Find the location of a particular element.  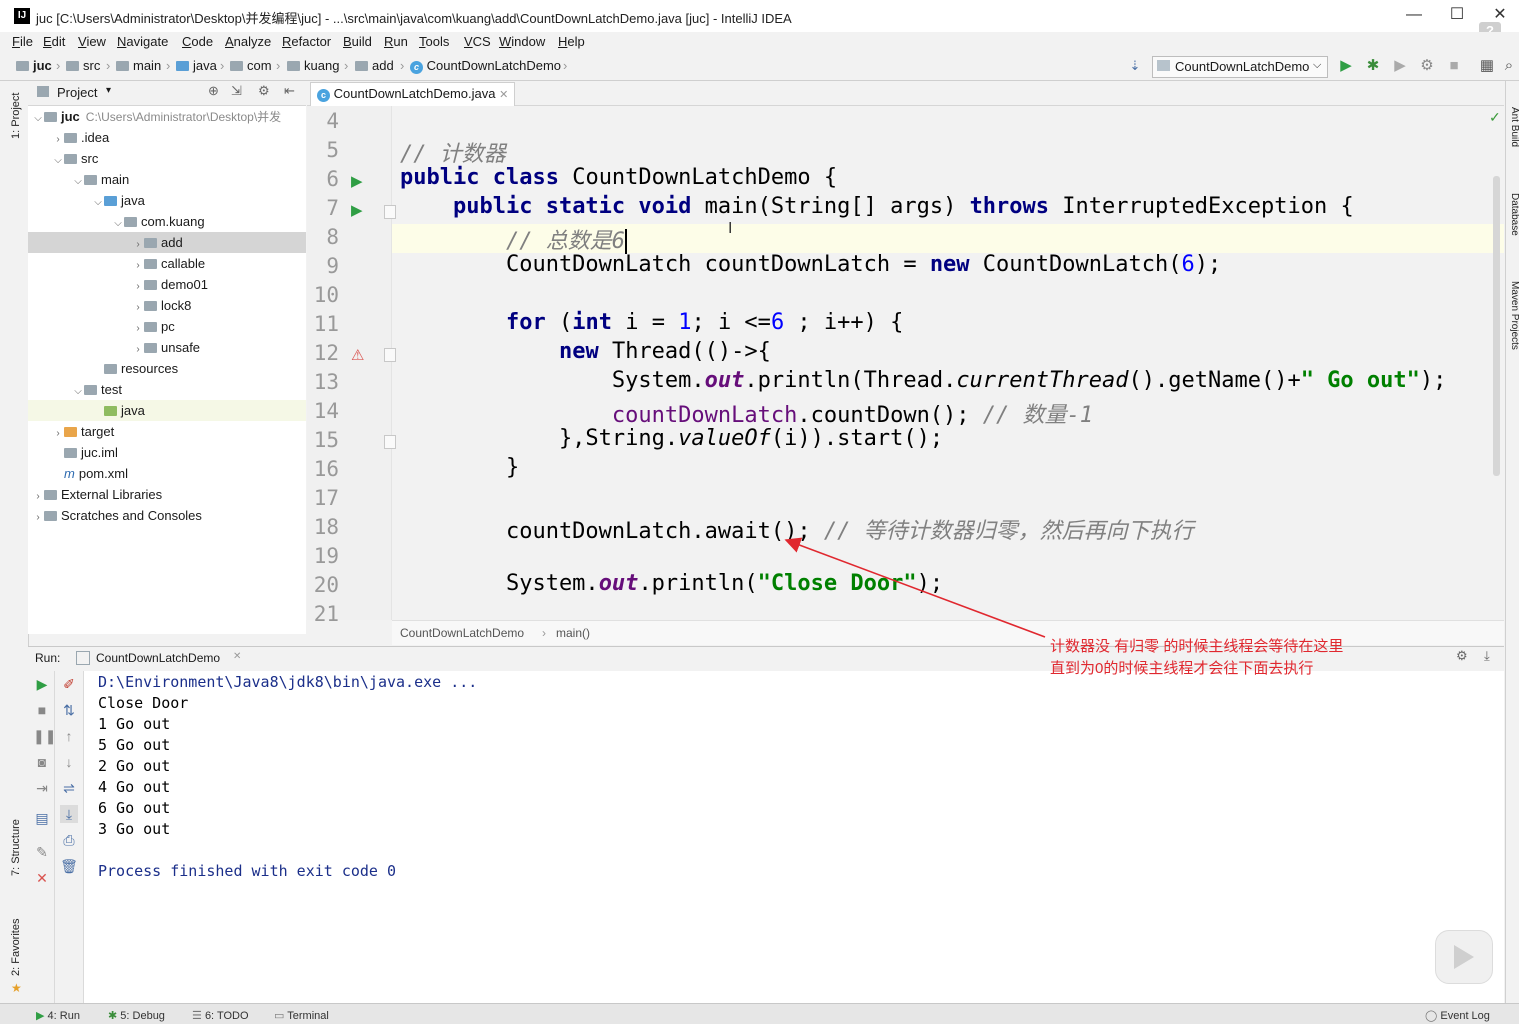

annotation-line-1: 计数器没 有归零 的时候主线程会等待在这里 is located at coordinates (1197, 646).